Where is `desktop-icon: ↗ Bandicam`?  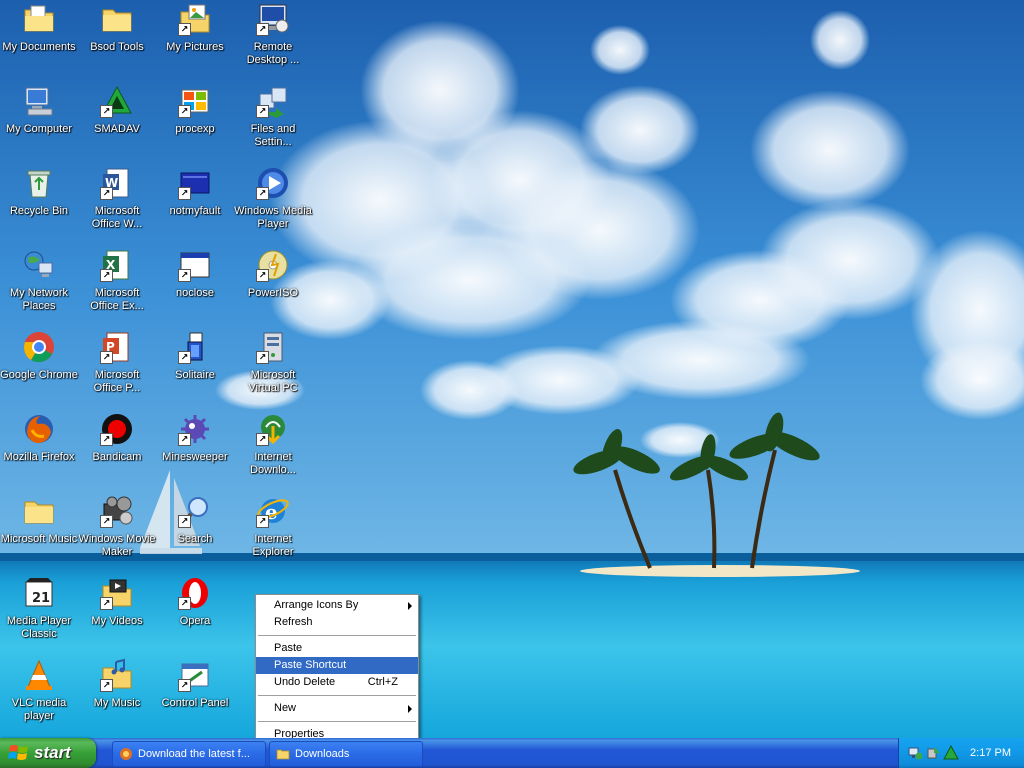 desktop-icon: ↗ Bandicam is located at coordinates (117, 450).